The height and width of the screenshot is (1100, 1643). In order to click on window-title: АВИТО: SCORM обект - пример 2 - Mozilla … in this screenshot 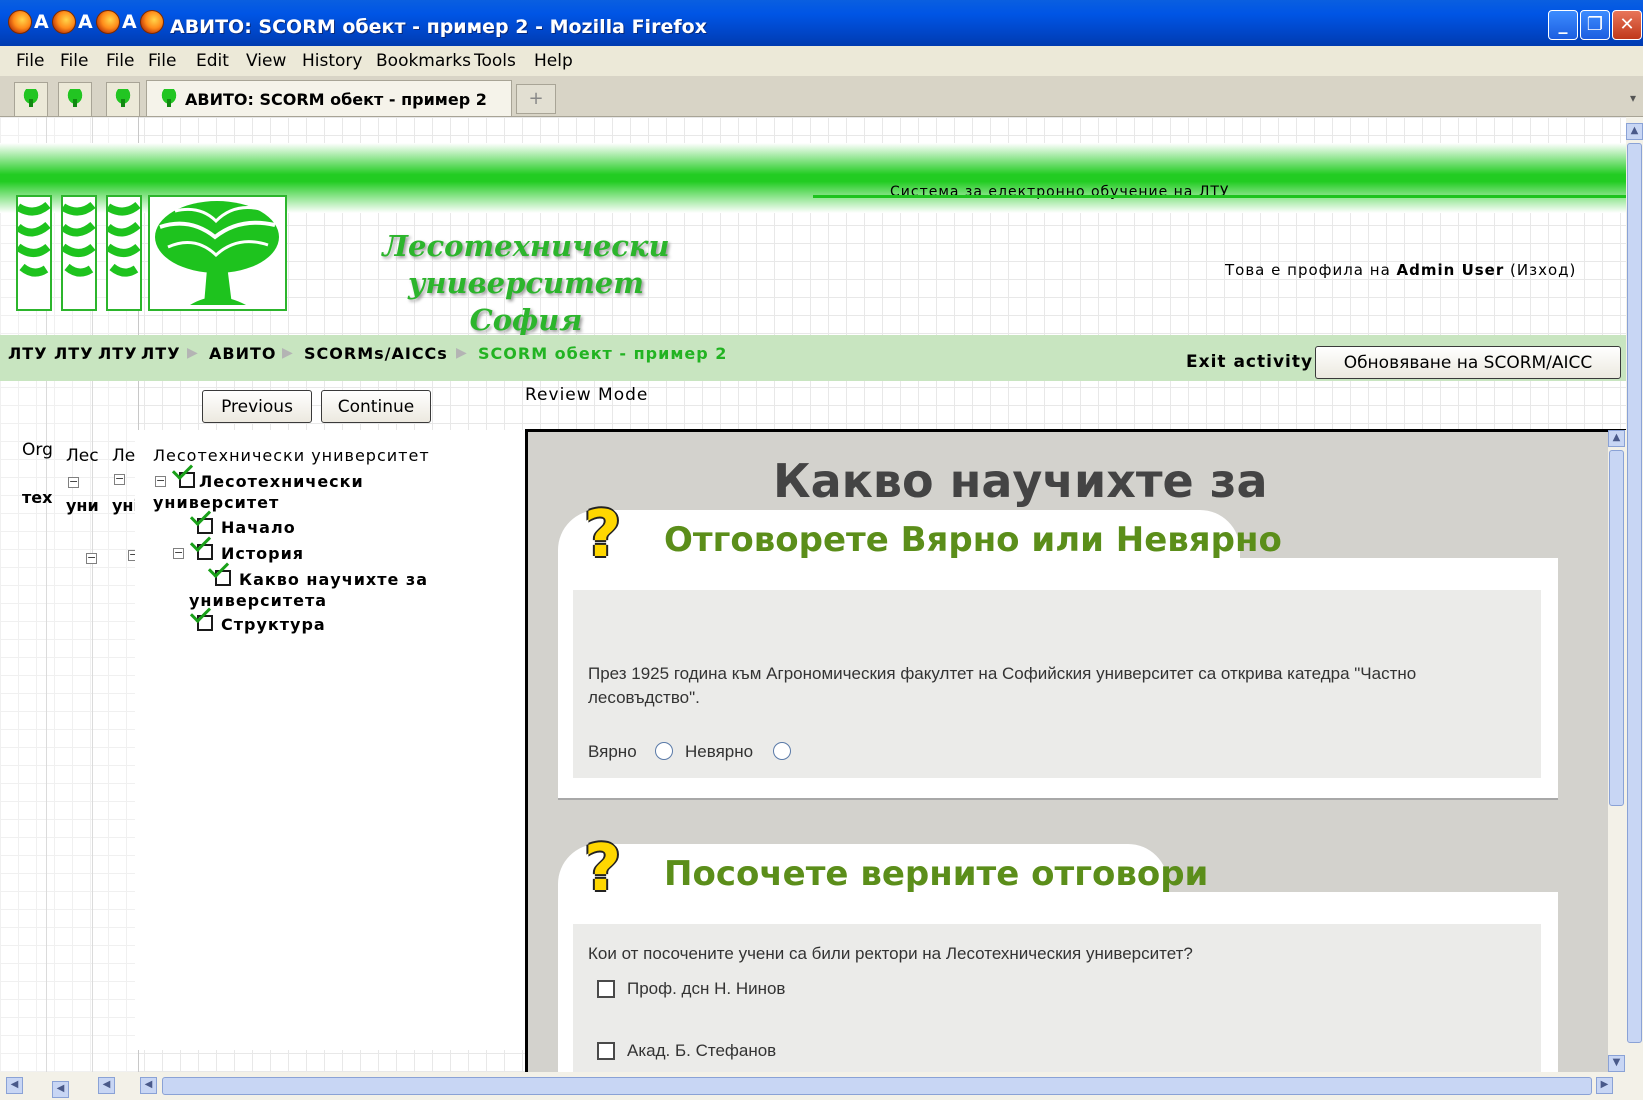, I will do `click(438, 27)`.